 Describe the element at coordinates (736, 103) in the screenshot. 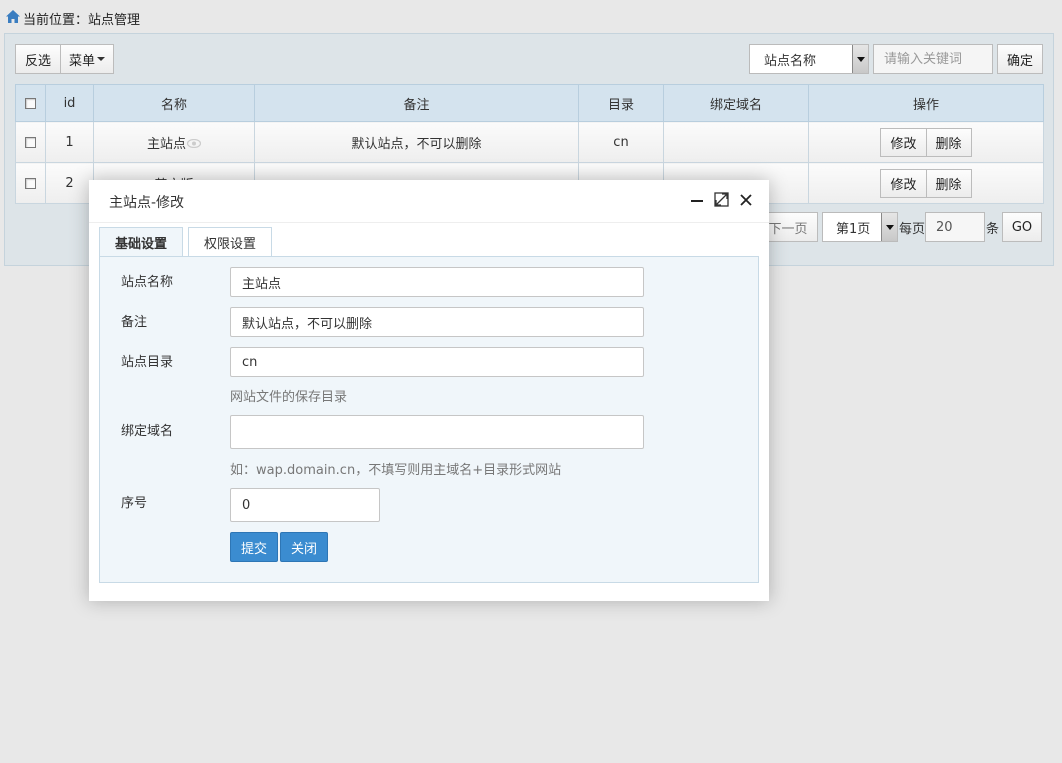

I see `column-header-domain: 绑定域名` at that location.